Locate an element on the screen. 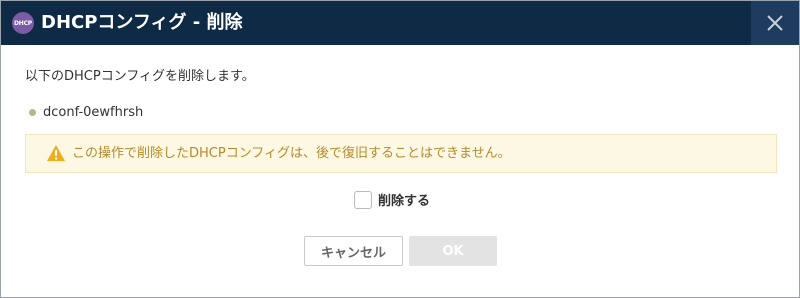 This screenshot has width=800, height=298. confirm-delete-checkbox-row: 削除する is located at coordinates (392, 199).